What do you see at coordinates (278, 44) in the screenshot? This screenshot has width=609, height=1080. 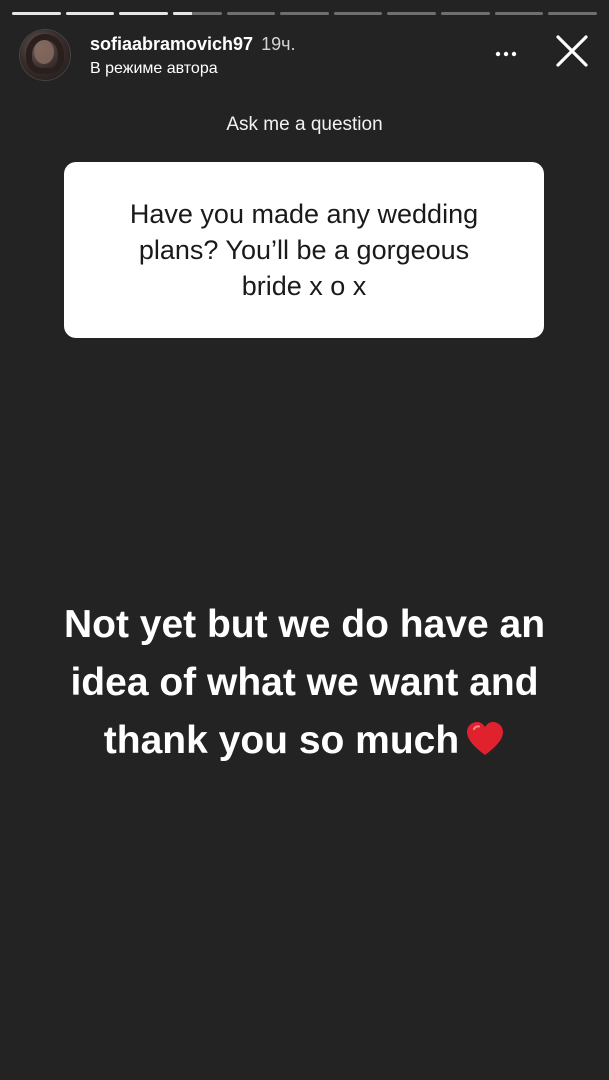 I see `post-time: 19ч.` at bounding box center [278, 44].